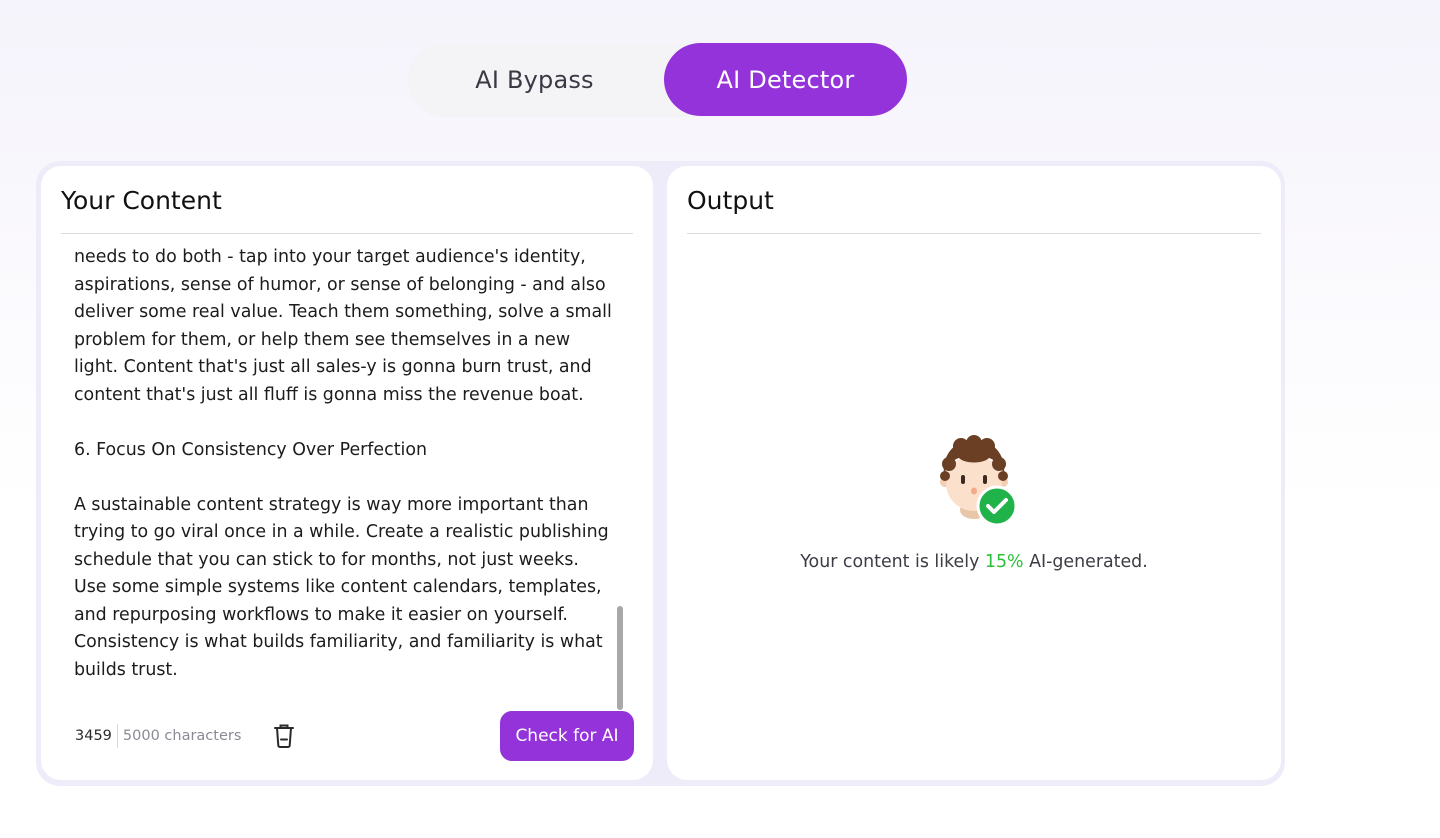 This screenshot has height=838, width=1440. What do you see at coordinates (141, 200) in the screenshot?
I see `input-panel-title: Your Content` at bounding box center [141, 200].